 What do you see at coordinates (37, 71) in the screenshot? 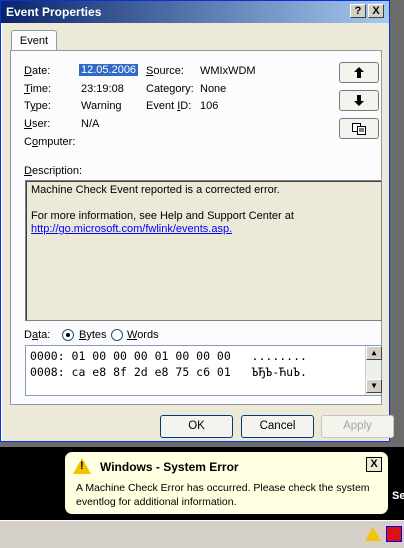
I see `date-label: Date:` at bounding box center [37, 71].